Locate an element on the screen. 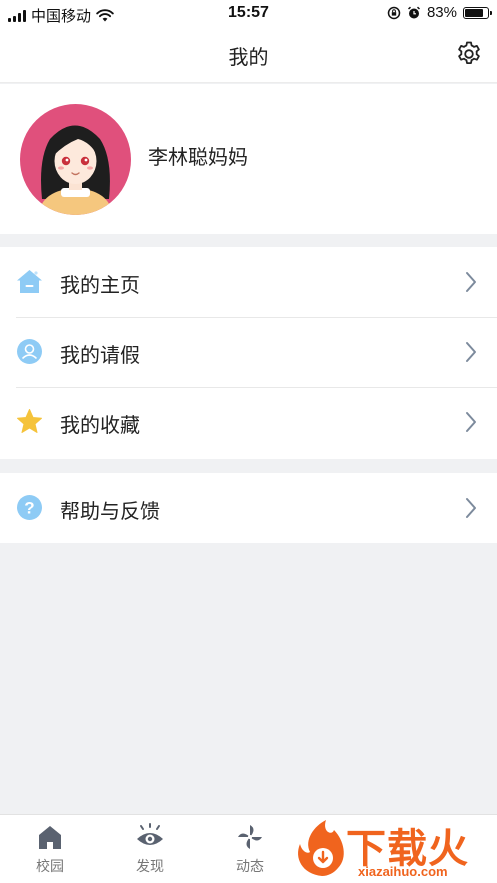 Image resolution: width=497 pixels, height=883 pixels. avatar is located at coordinates (75, 159).